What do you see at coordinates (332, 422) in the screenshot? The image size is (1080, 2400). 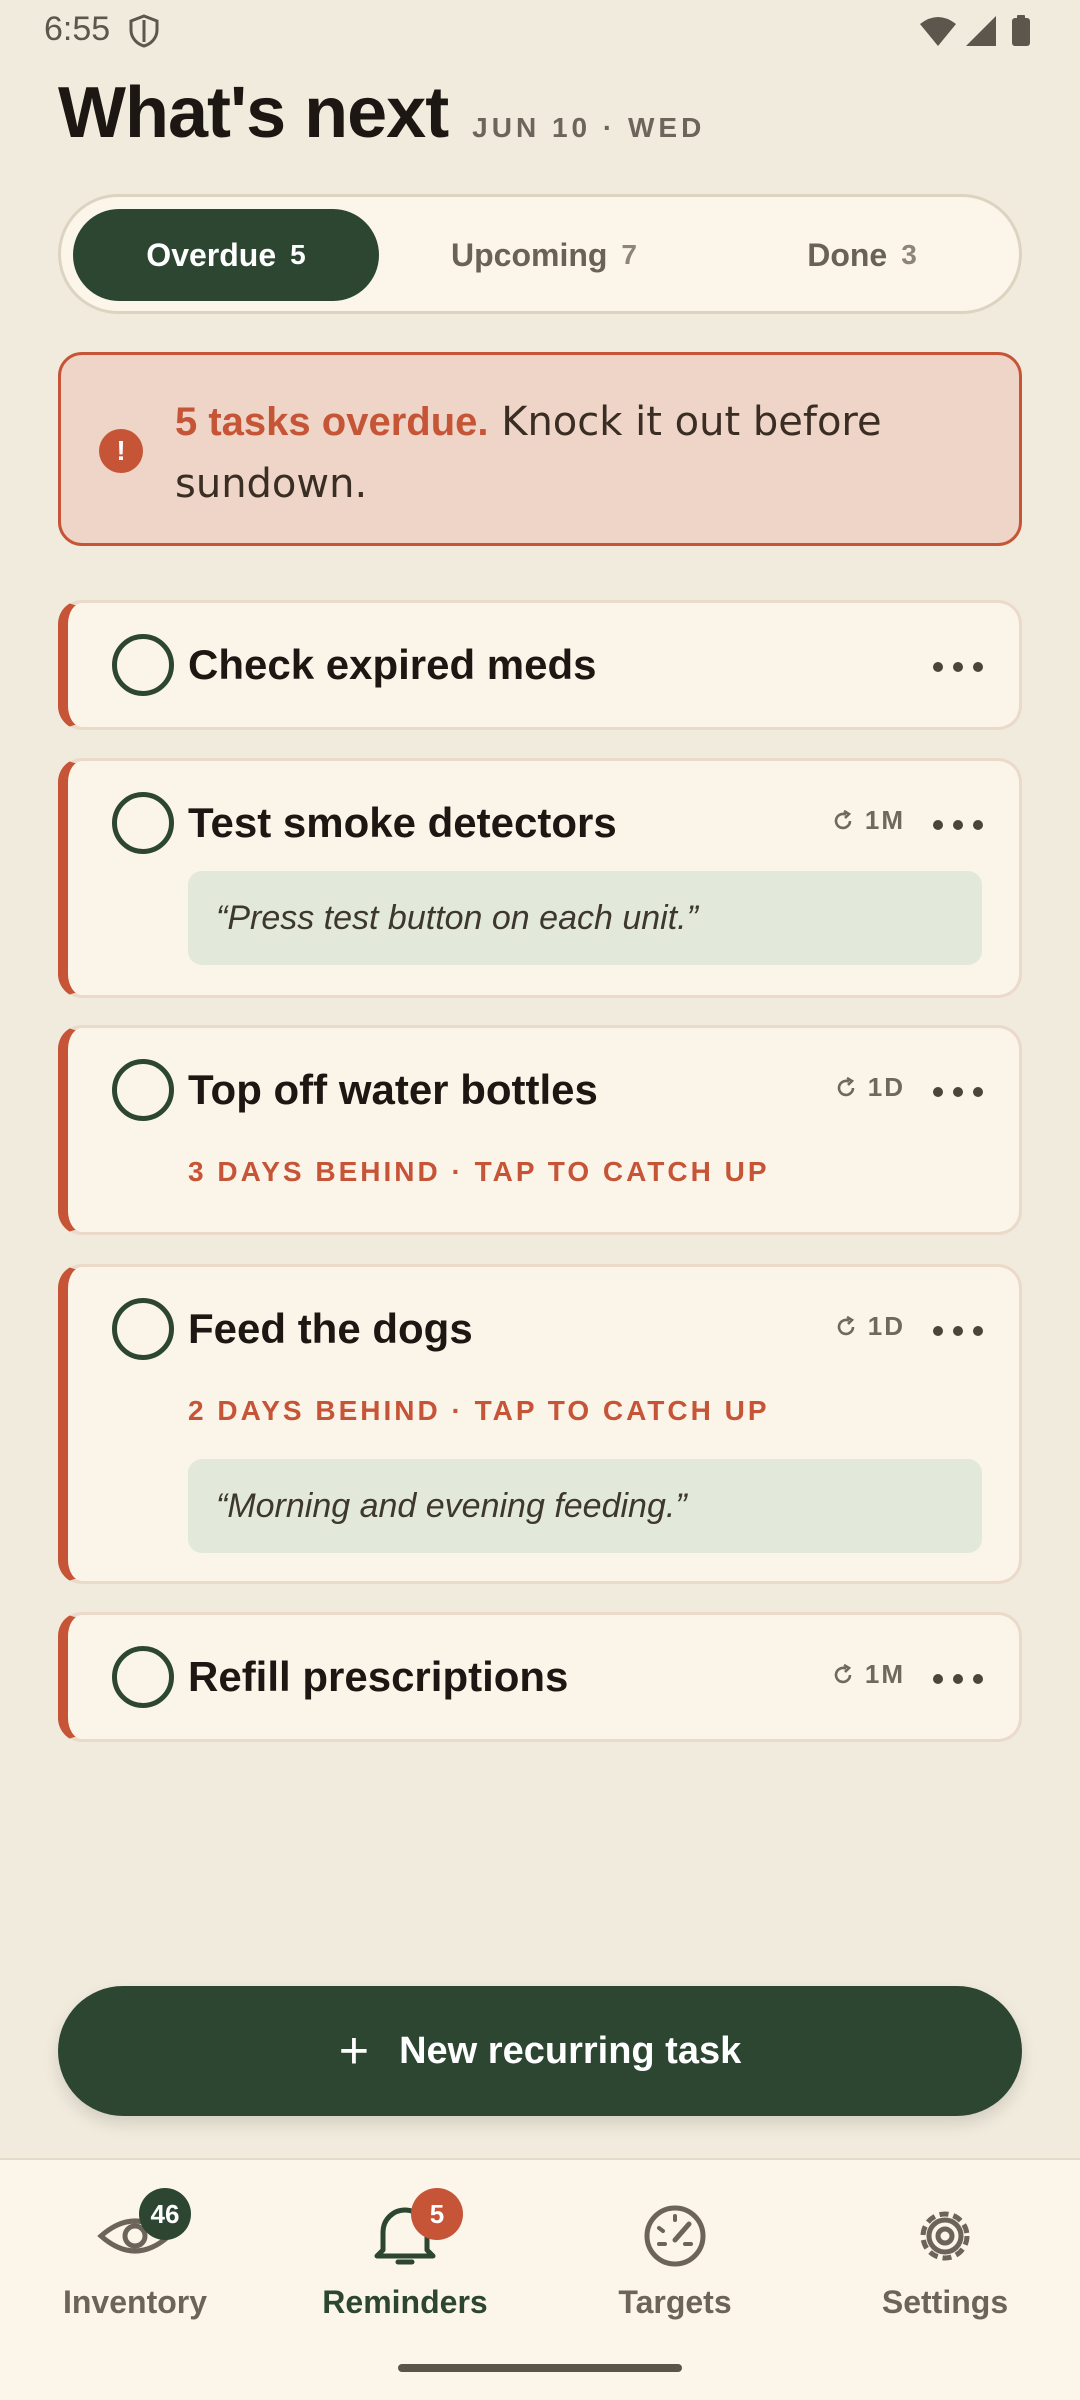 I see `alert-count-text: 5 tasks overdue.` at bounding box center [332, 422].